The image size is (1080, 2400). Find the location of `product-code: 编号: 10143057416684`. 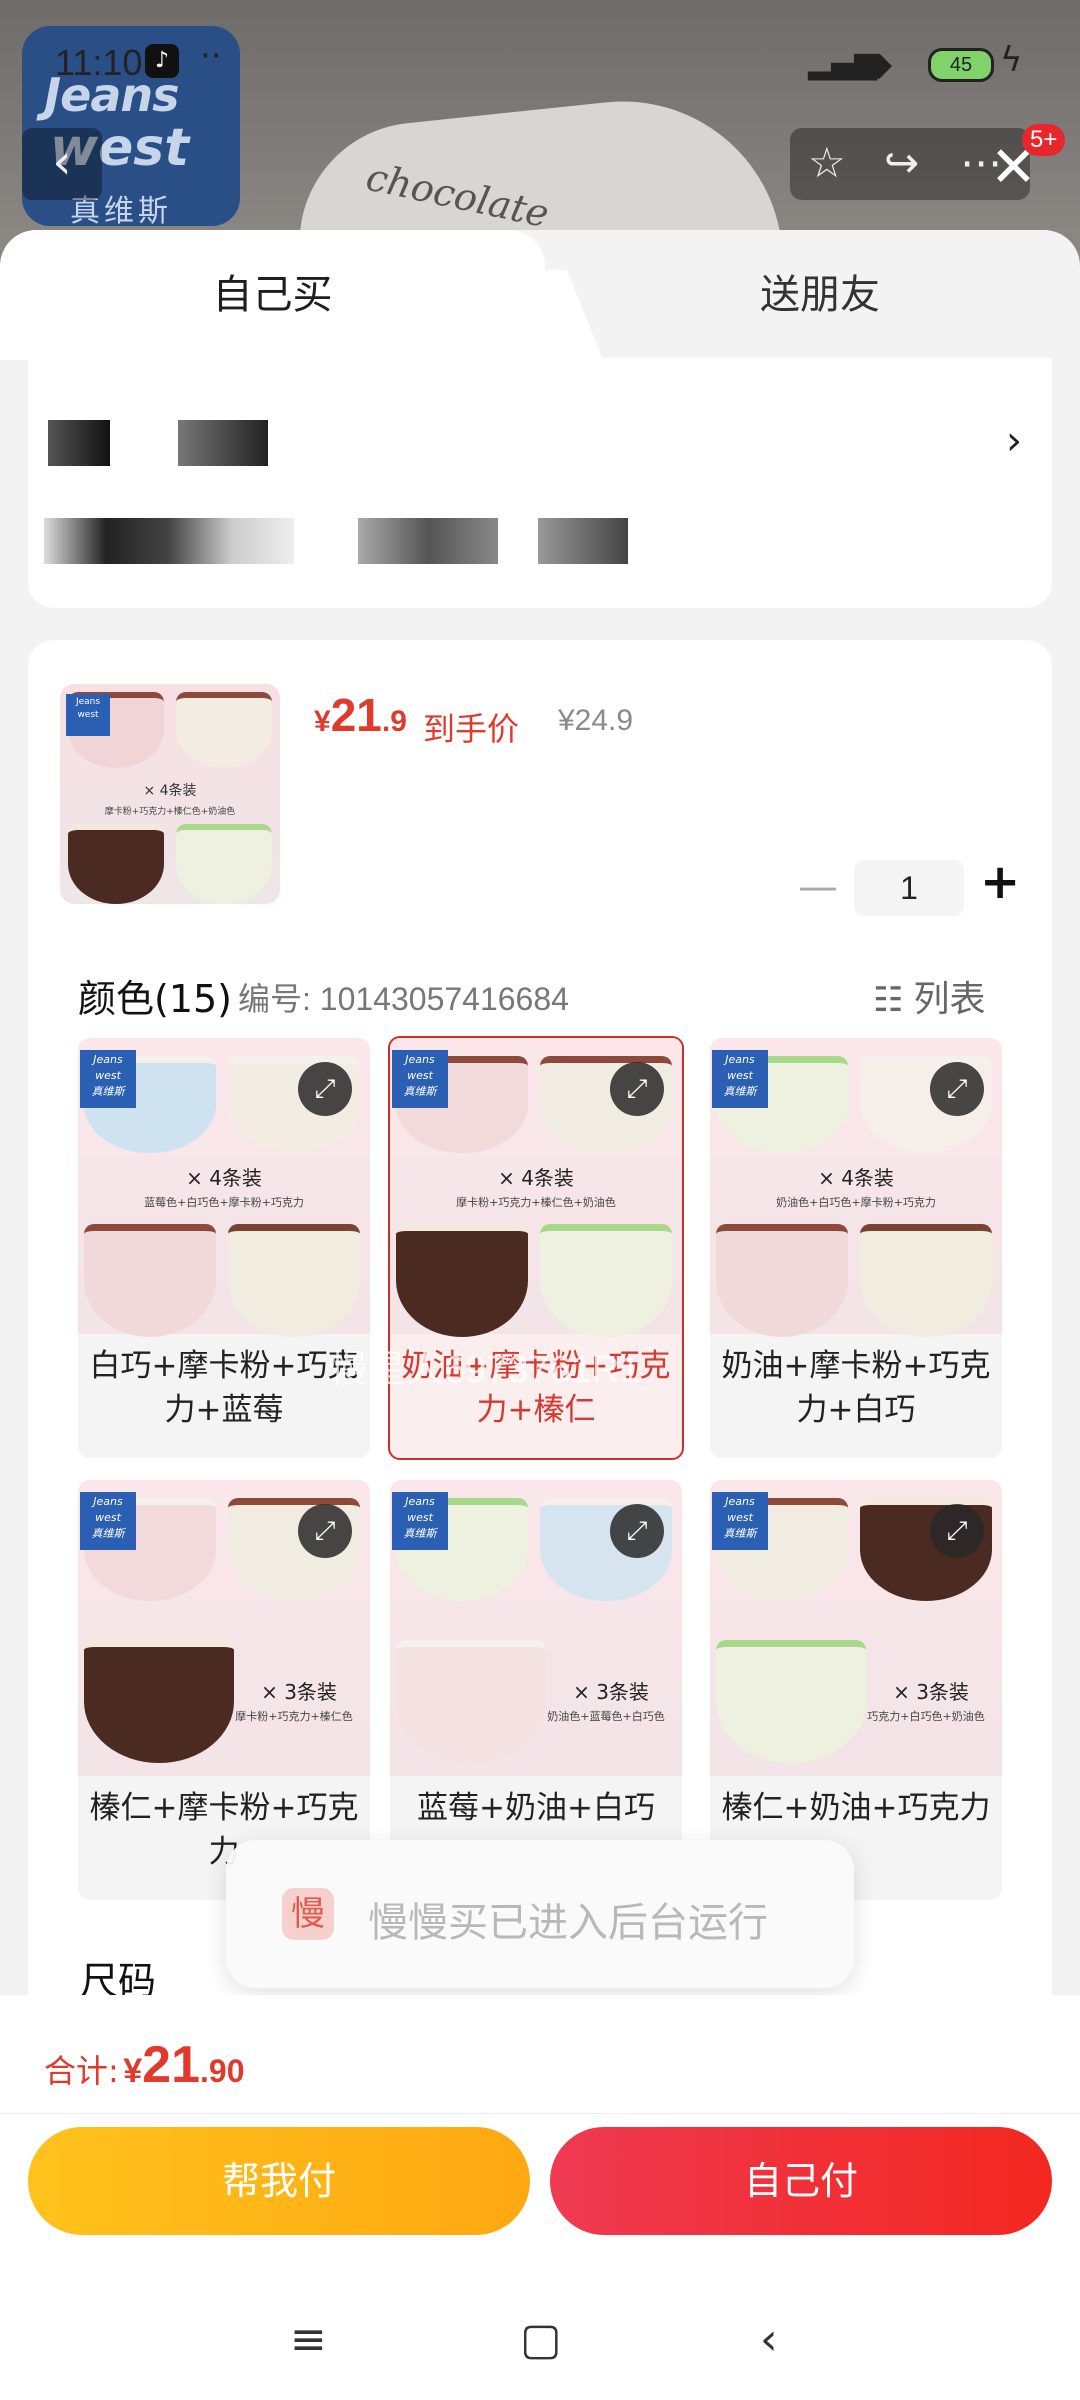

product-code: 编号: 10143057416684 is located at coordinates (403, 999).